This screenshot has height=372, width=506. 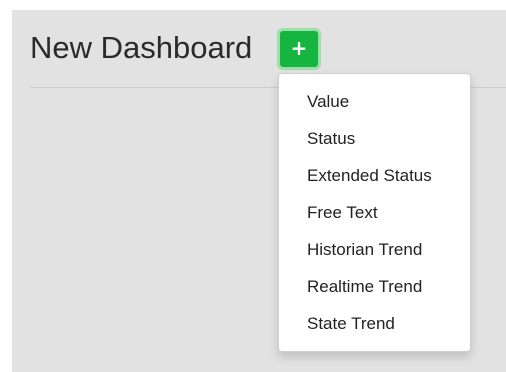 I want to click on menu-item-realtime-trend: Realtime Trend, so click(x=374, y=286).